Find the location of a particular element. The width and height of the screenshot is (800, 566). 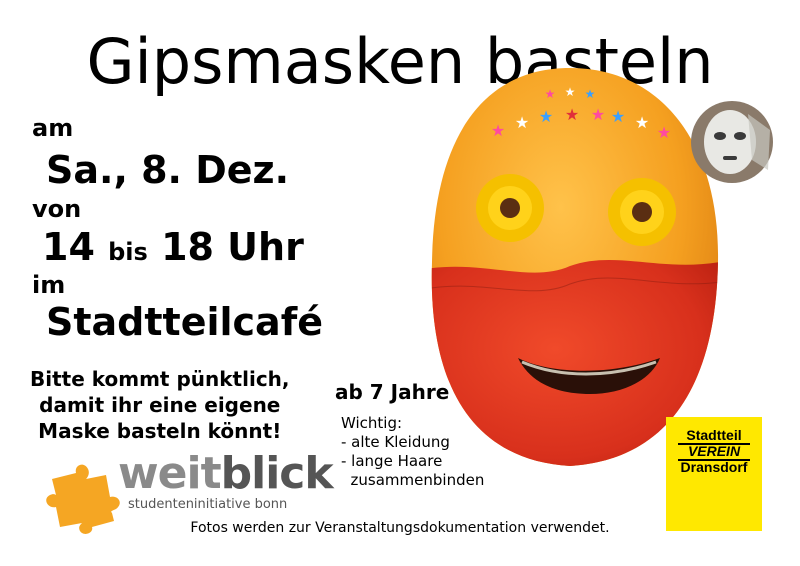

white-mask-photo is located at coordinates (732, 142).